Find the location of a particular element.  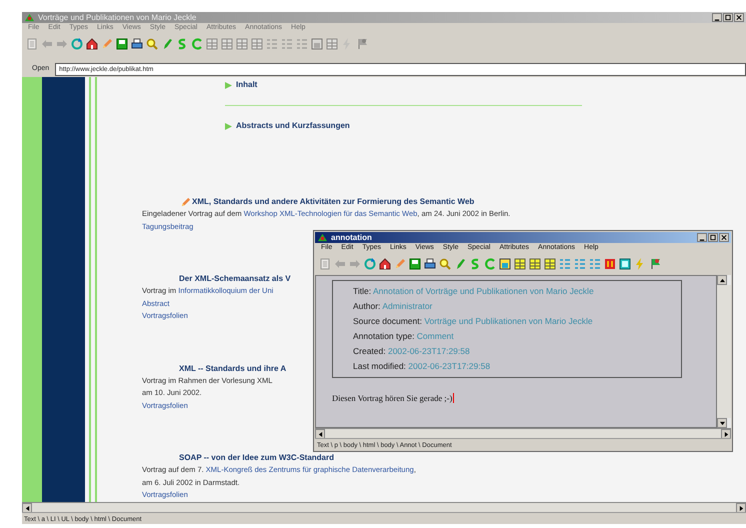

scroll-up-button is located at coordinates (722, 280).